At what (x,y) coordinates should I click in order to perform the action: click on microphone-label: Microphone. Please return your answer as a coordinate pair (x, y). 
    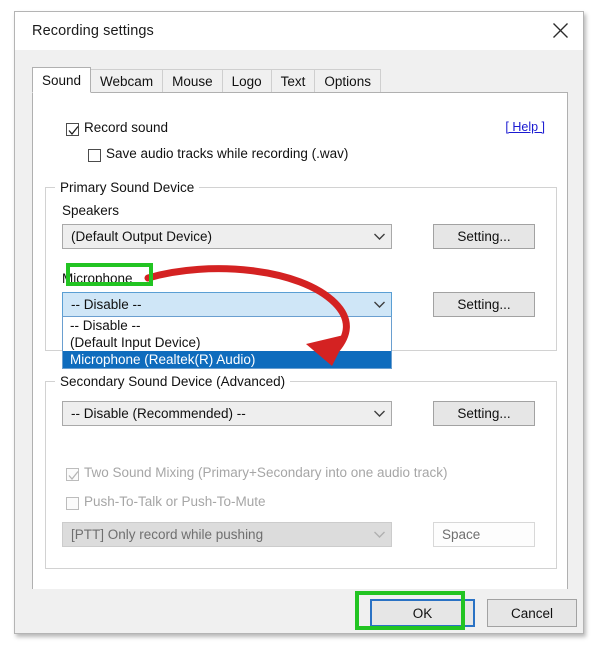
    Looking at the image, I should click on (97, 278).